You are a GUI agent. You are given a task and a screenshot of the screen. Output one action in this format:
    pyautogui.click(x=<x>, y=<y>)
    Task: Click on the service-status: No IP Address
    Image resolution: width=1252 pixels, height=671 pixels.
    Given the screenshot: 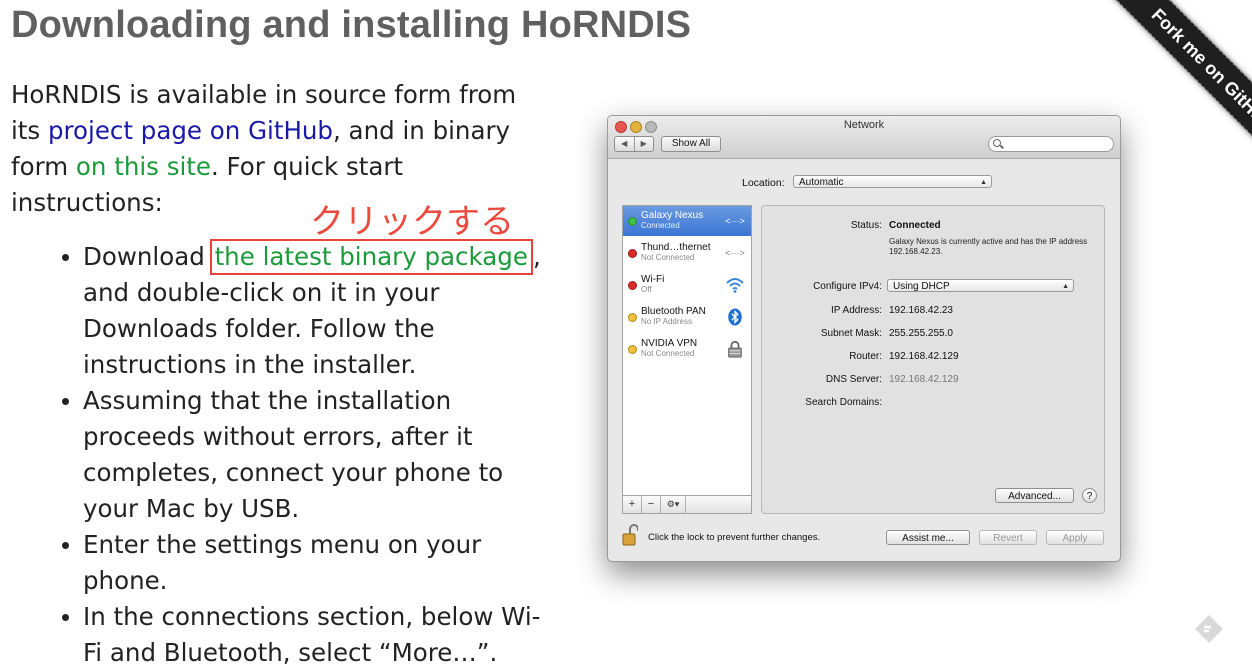 What is the action you would take?
    pyautogui.click(x=666, y=321)
    